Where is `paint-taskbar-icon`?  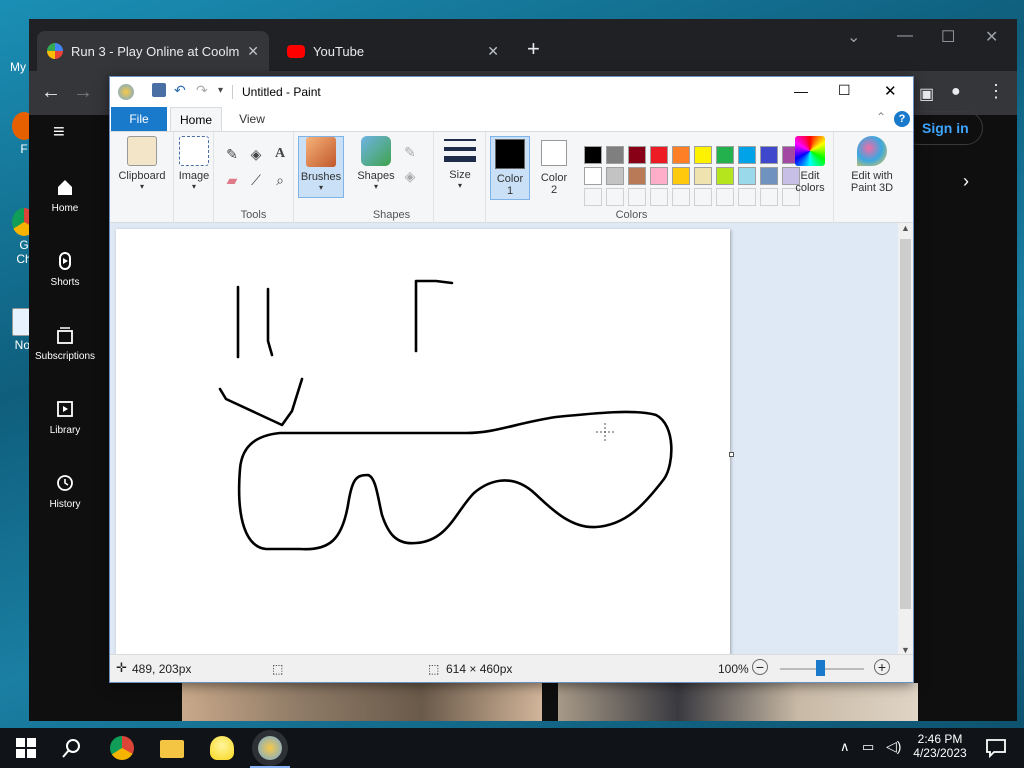 paint-taskbar-icon is located at coordinates (270, 748).